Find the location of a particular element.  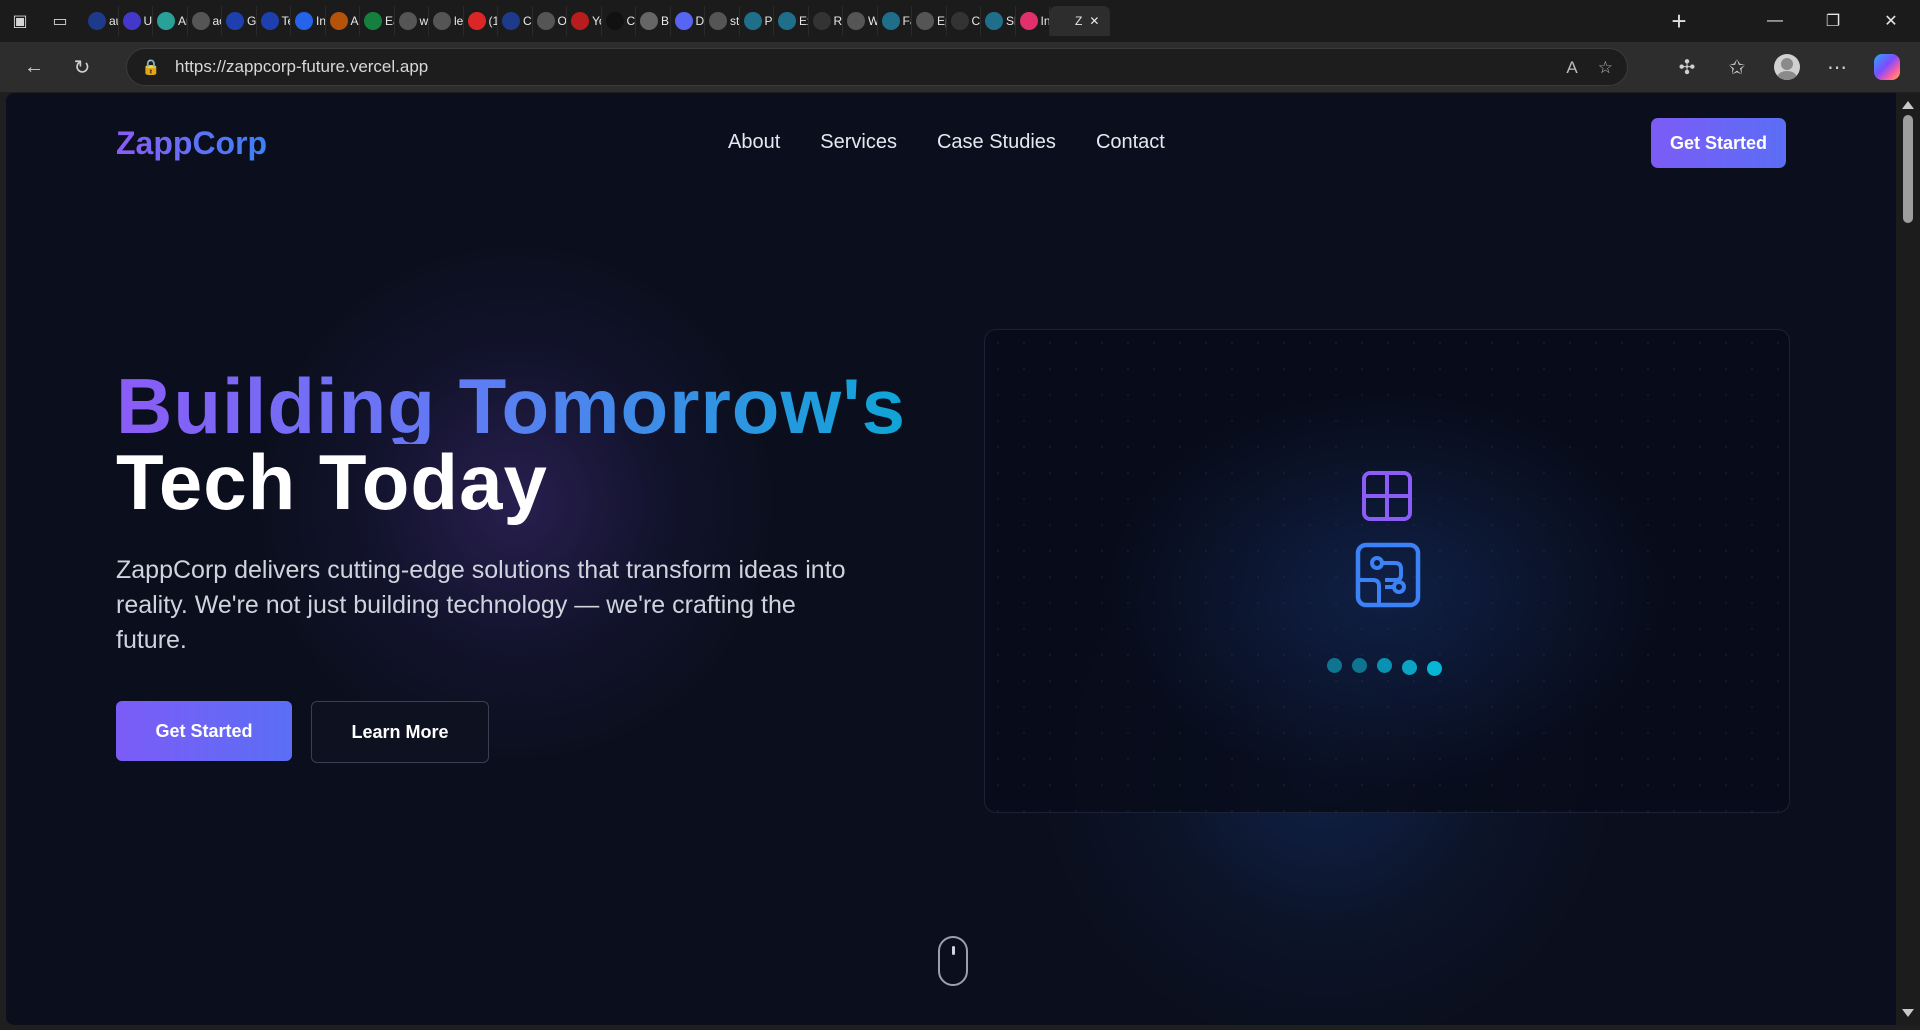

tab-title: O is located at coordinates (562, 21).